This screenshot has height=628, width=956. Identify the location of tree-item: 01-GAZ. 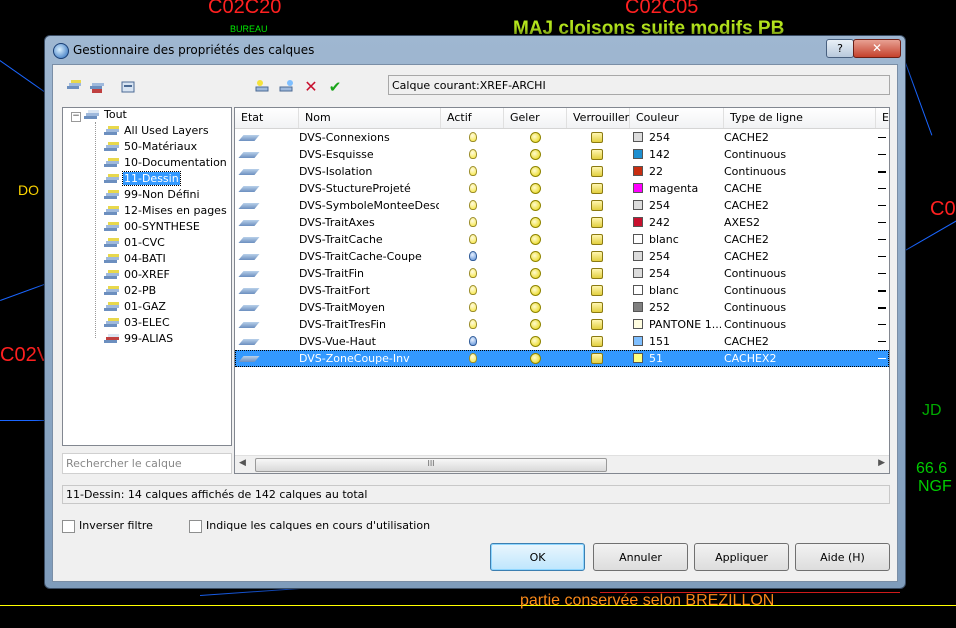
(135, 307).